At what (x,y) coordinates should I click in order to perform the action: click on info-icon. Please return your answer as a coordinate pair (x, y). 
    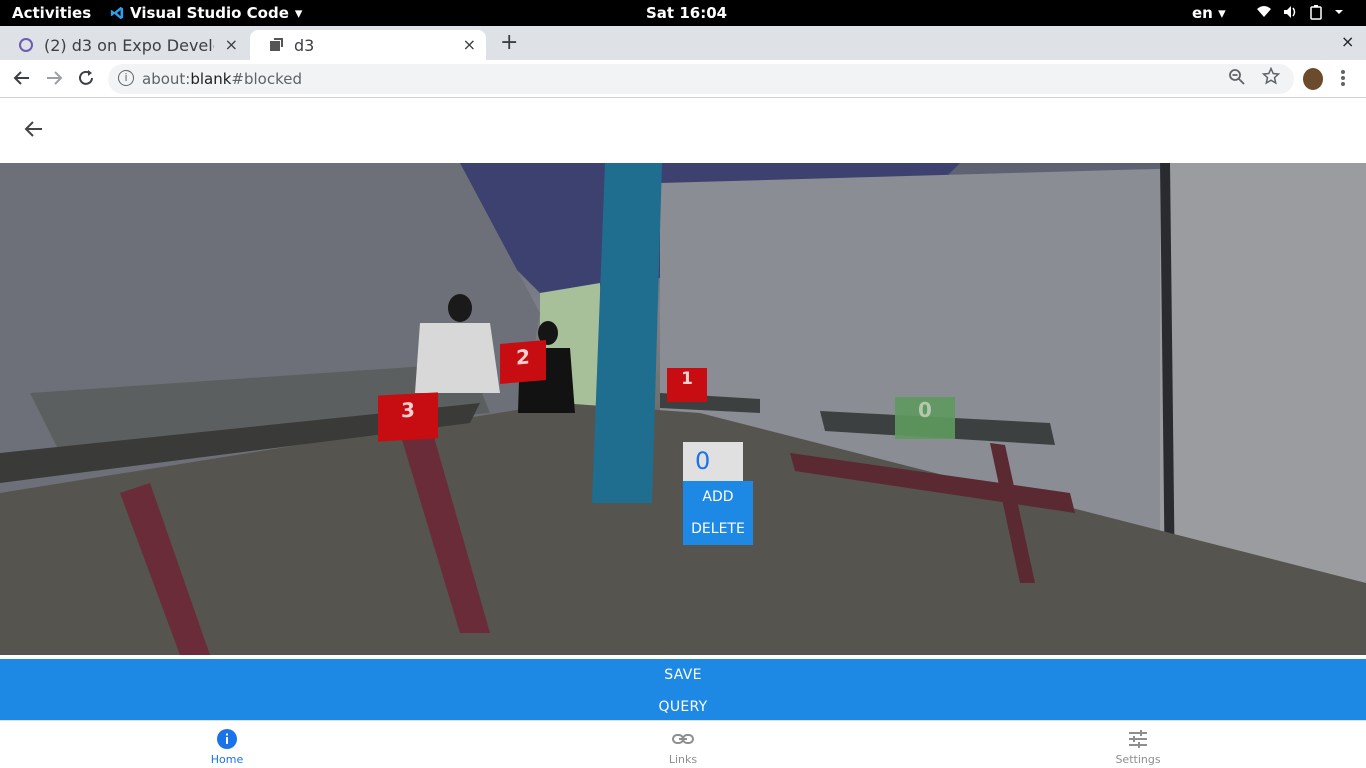
    Looking at the image, I should click on (227, 739).